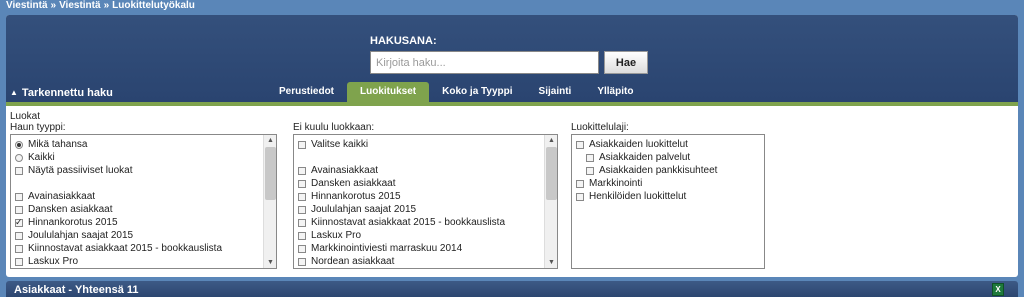 This screenshot has width=1024, height=297. What do you see at coordinates (658, 170) in the screenshot?
I see `list-item-label: Asiakkaiden pankkisuhteet` at bounding box center [658, 170].